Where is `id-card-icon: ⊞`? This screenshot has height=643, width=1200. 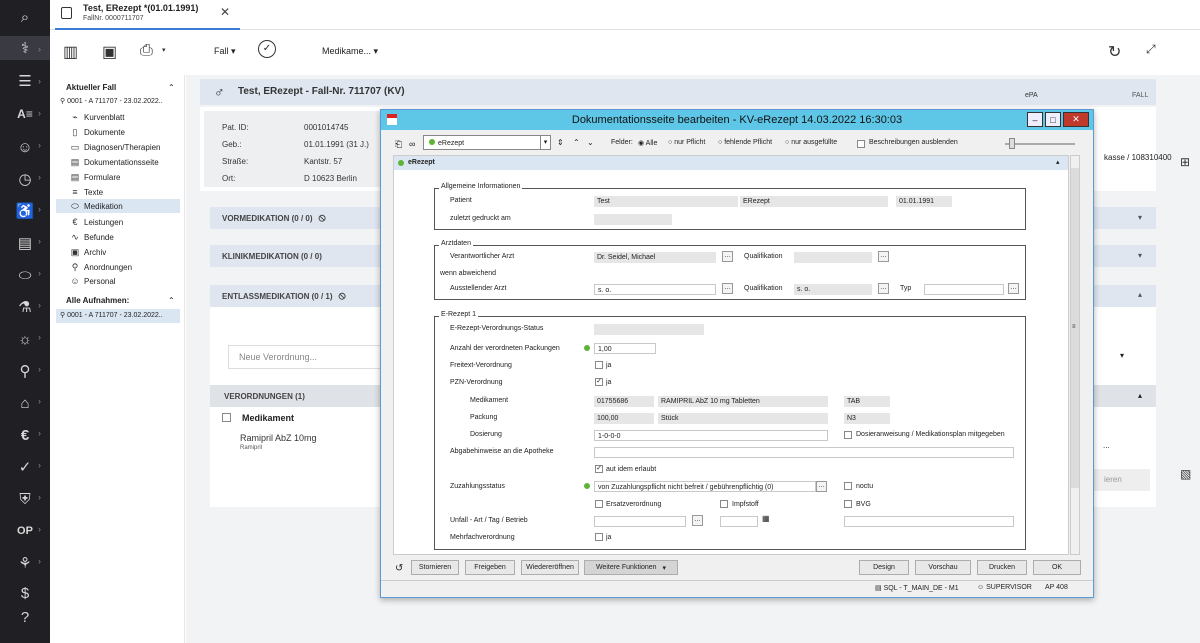
id-card-icon: ⊞ is located at coordinates (1185, 162).